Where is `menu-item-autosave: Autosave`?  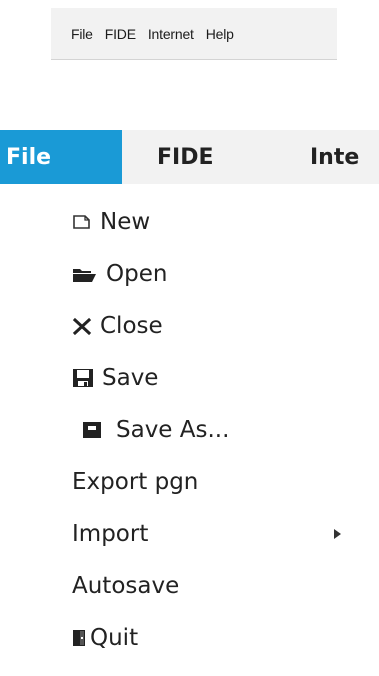
menu-item-autosave: Autosave is located at coordinates (225, 586).